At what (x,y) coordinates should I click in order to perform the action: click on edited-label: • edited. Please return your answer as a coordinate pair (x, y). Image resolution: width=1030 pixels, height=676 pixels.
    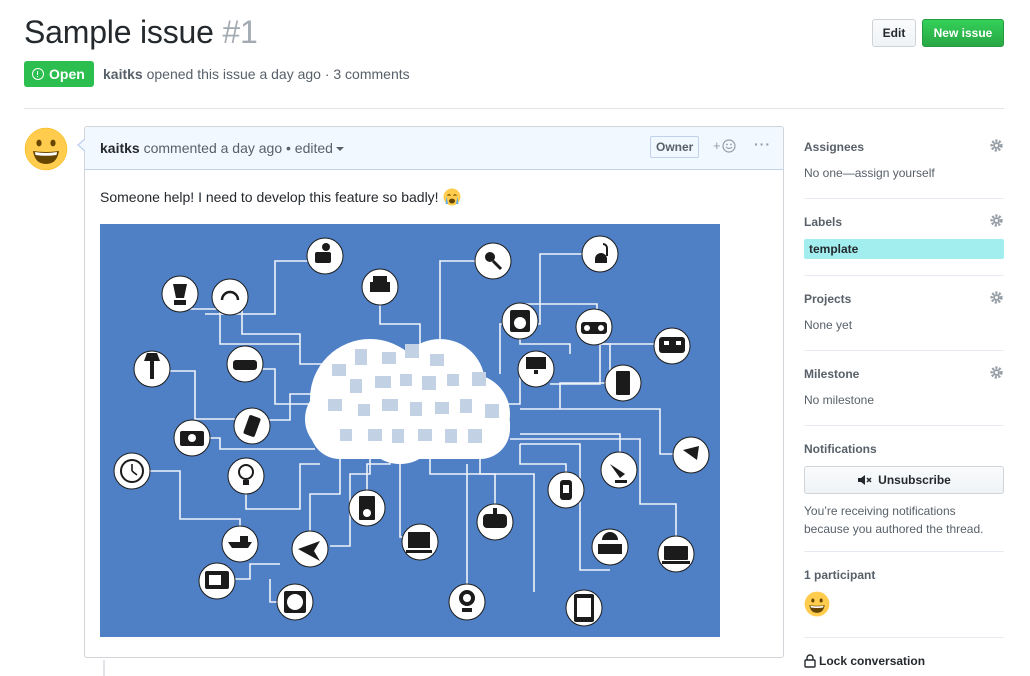
    Looking at the image, I should click on (309, 148).